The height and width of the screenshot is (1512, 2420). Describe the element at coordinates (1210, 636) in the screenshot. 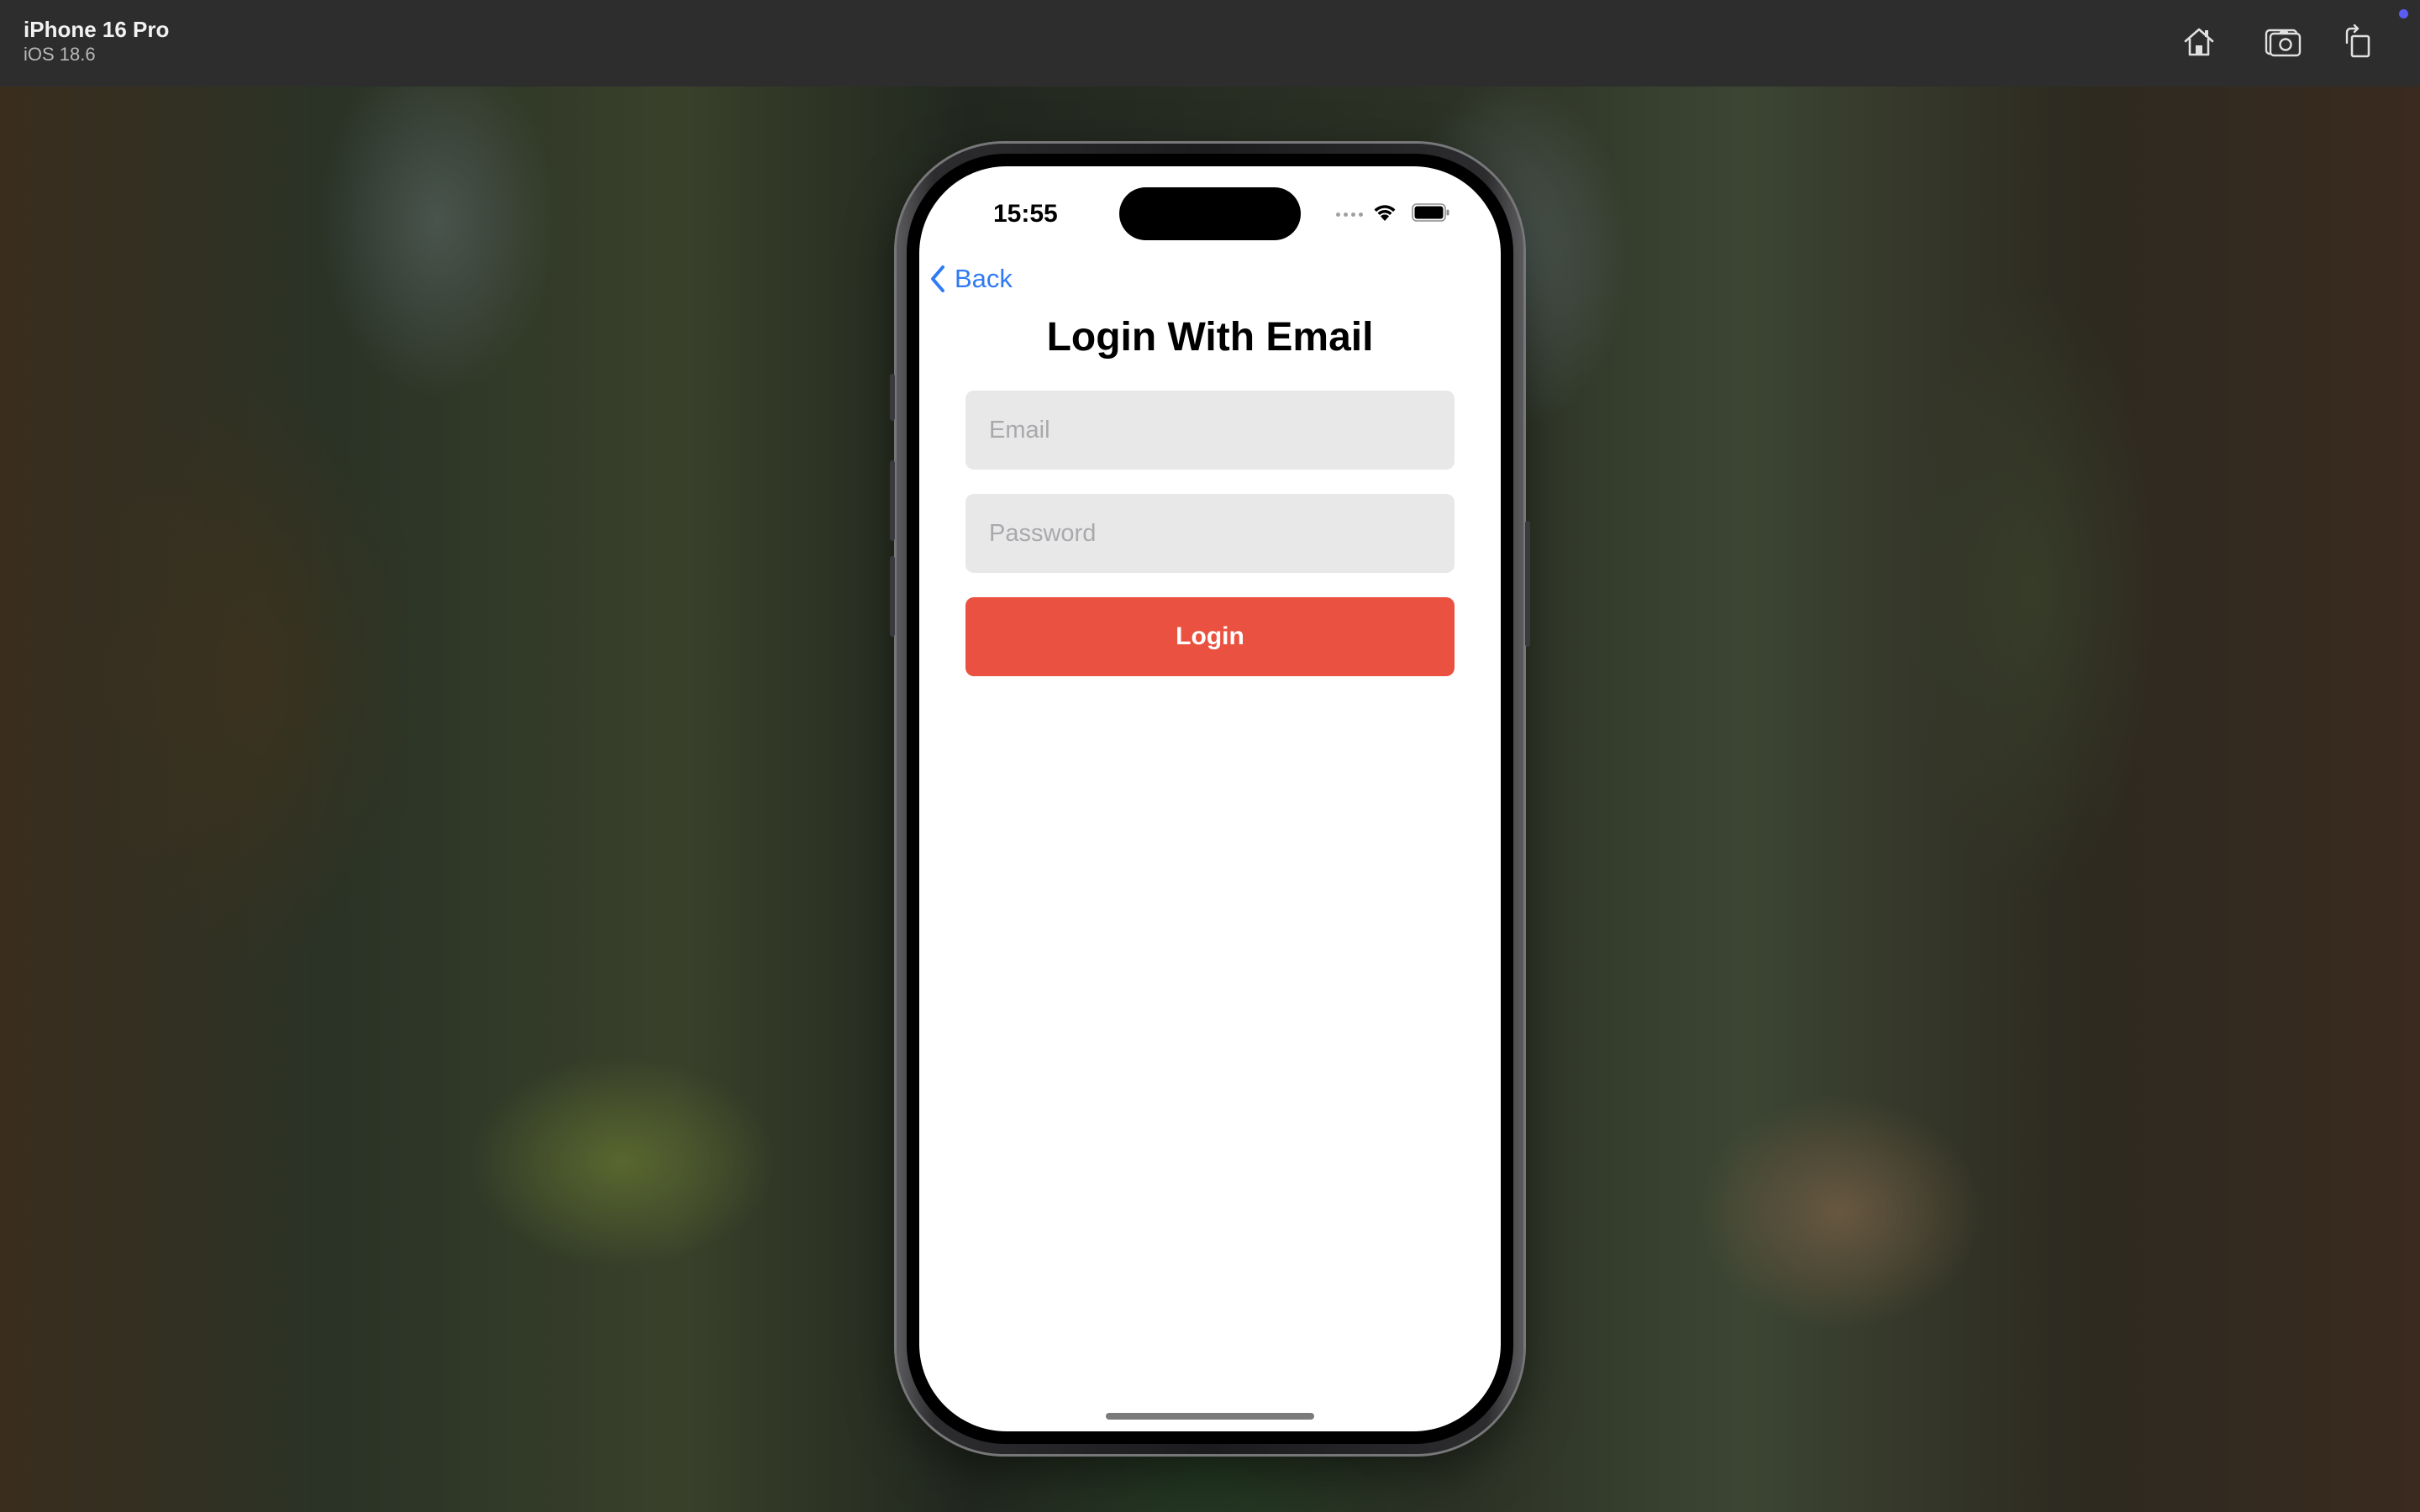

I see `login-button: Login` at that location.